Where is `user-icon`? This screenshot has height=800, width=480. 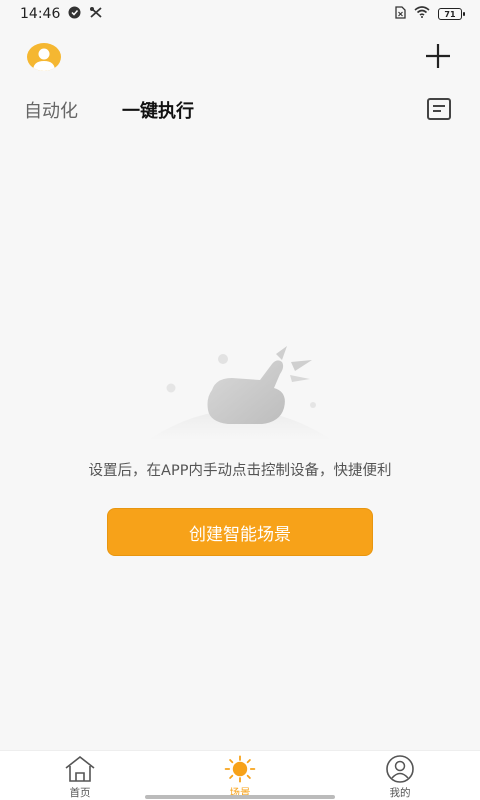 user-icon is located at coordinates (400, 769).